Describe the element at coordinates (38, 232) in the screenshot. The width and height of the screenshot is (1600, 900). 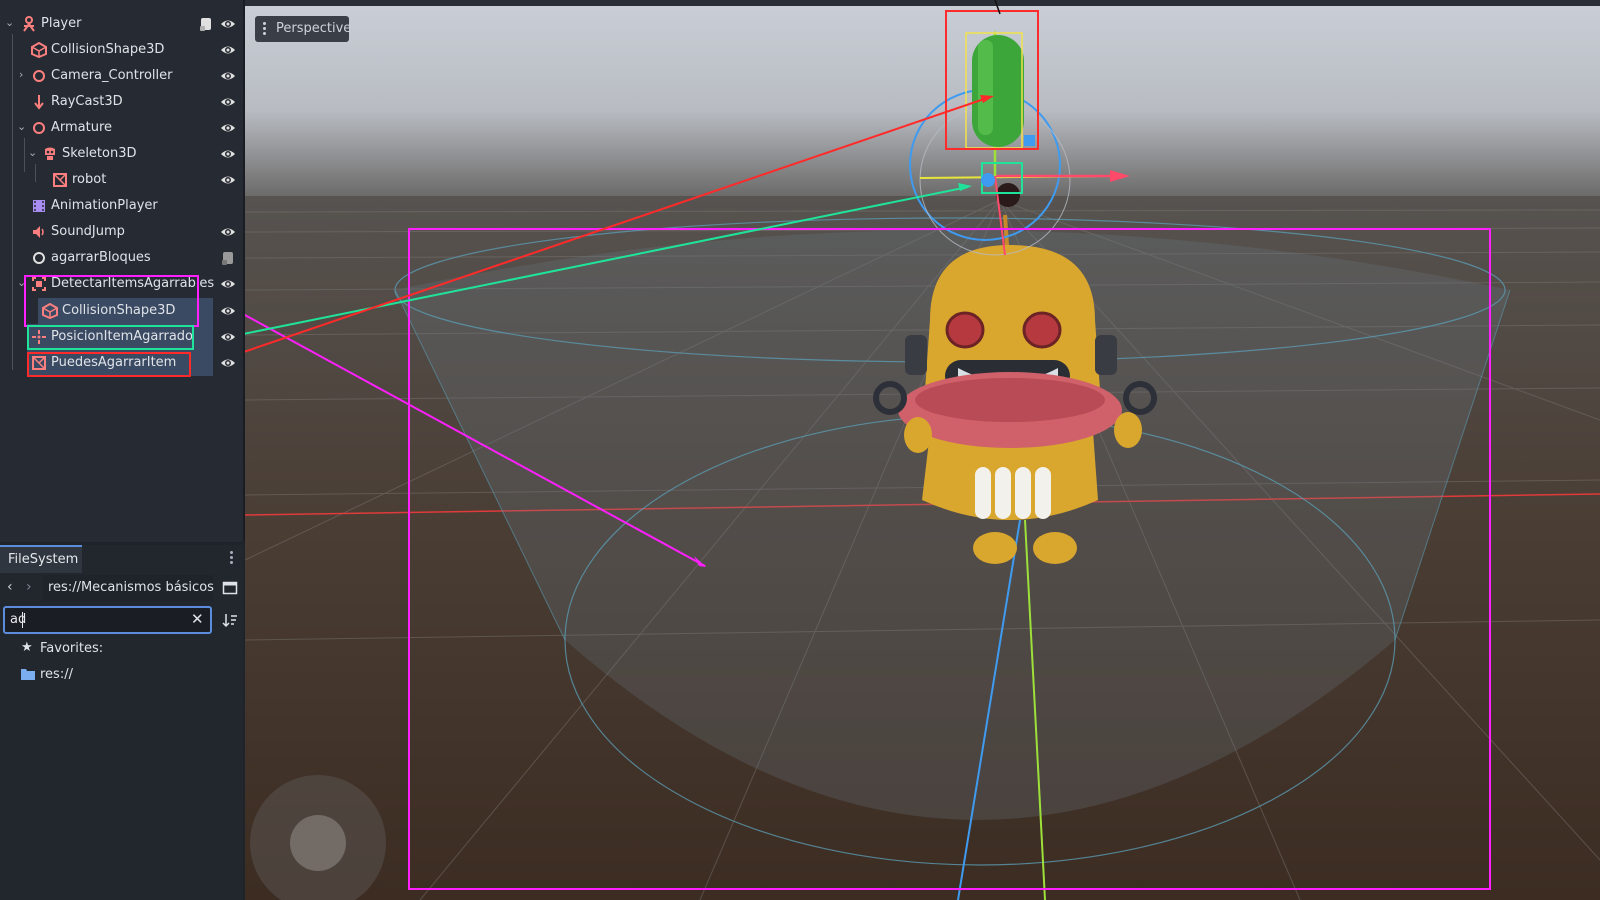
I see `audio-player-icon` at that location.